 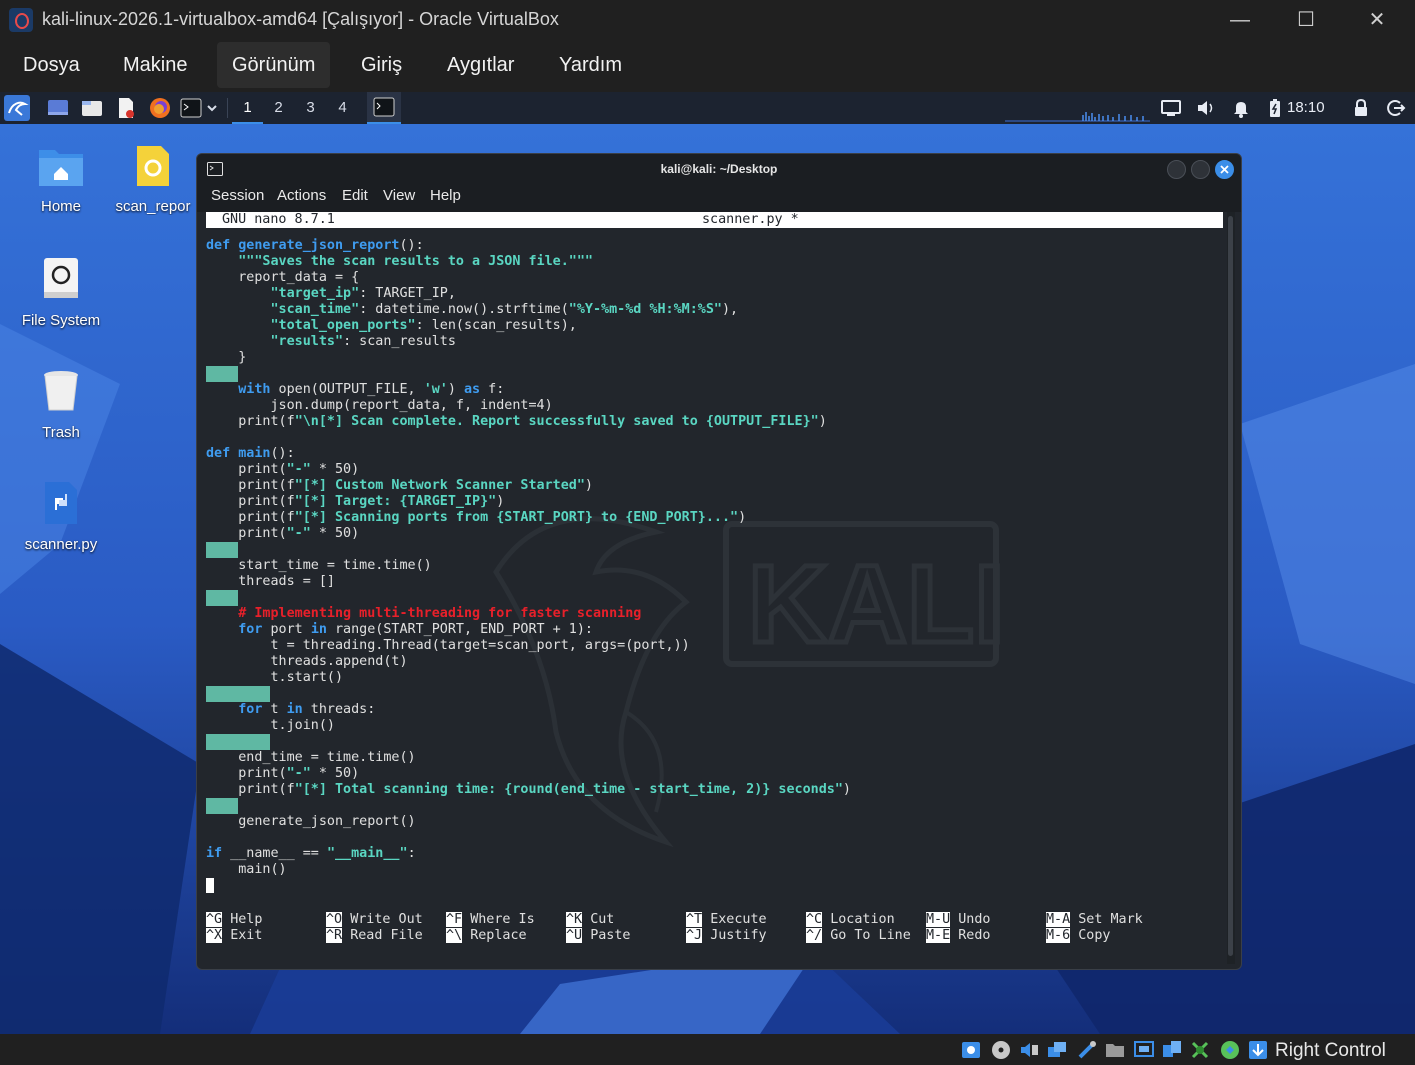 What do you see at coordinates (486, 936) in the screenshot?
I see `nano-shortcut: ^\ Replace` at bounding box center [486, 936].